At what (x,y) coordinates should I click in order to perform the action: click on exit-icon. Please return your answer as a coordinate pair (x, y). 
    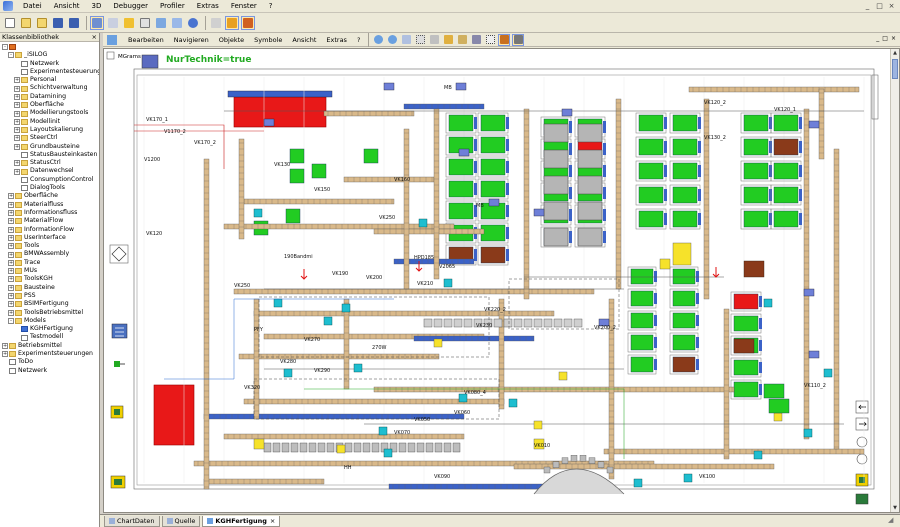
    Looking at the image, I should click on (862, 499).